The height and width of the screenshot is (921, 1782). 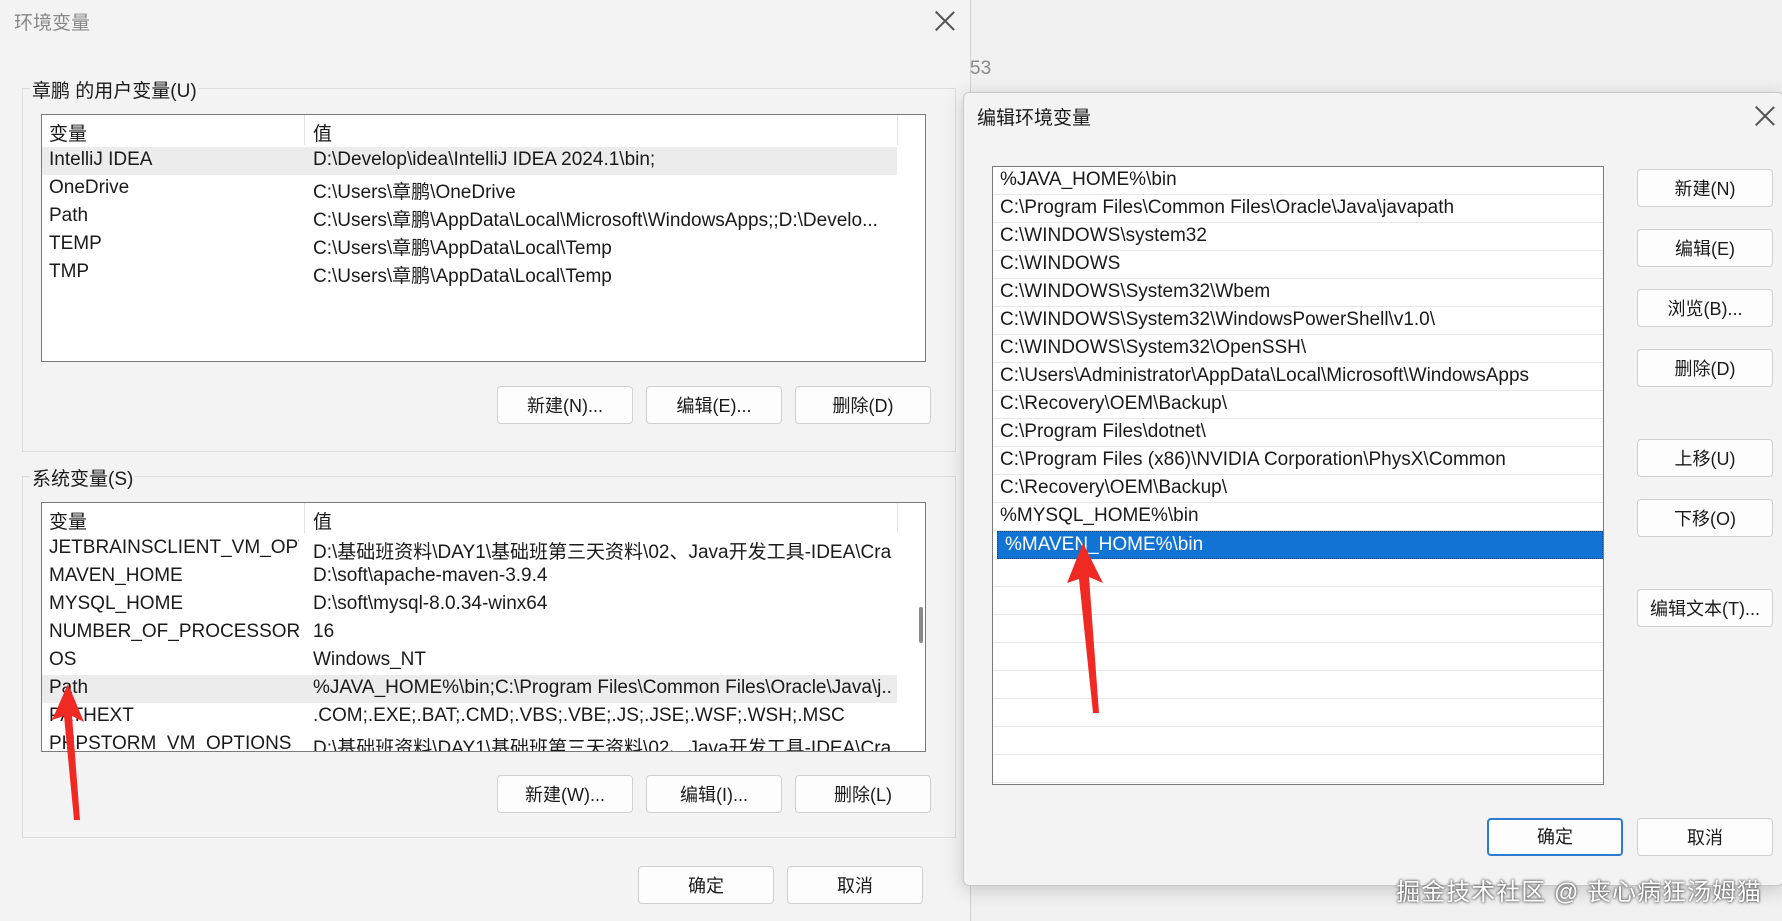 I want to click on row-value: D:\soft\apache-maven-3.9.4, so click(x=430, y=575).